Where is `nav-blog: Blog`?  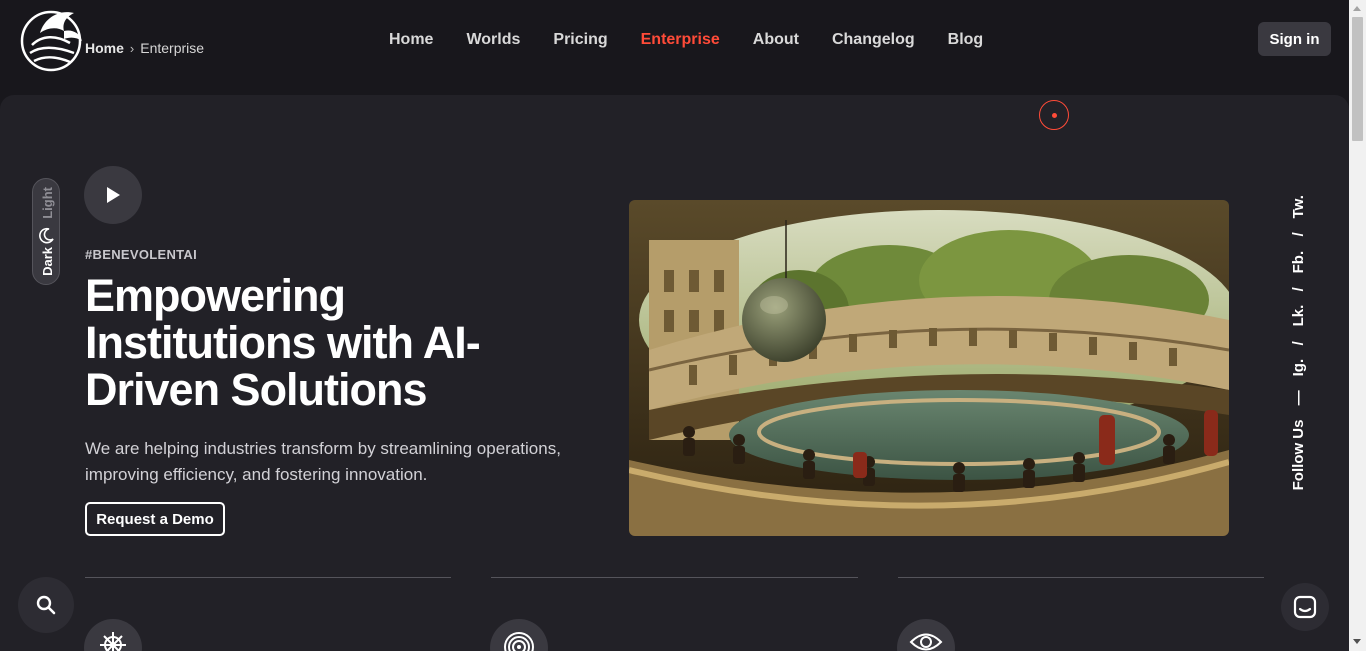
nav-blog: Blog is located at coordinates (966, 40).